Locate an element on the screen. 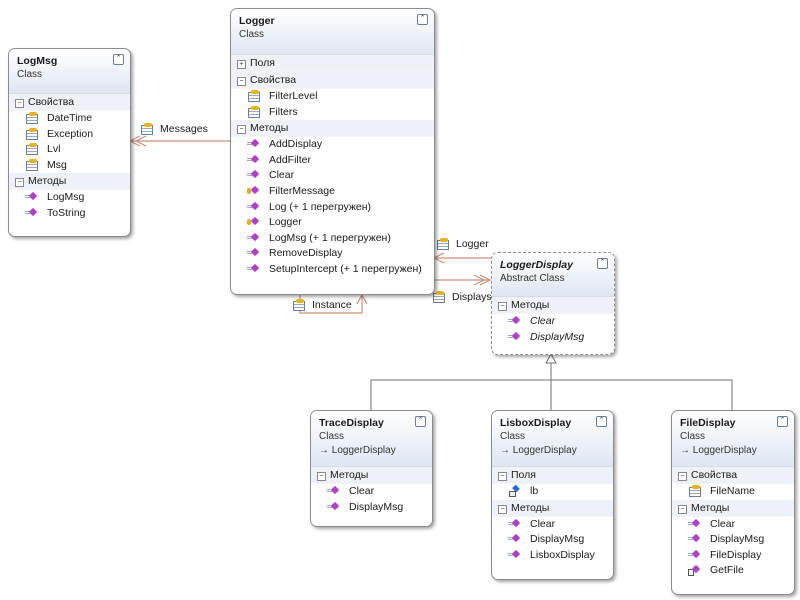 This screenshot has width=800, height=600. internal-icon is located at coordinates (695, 570).